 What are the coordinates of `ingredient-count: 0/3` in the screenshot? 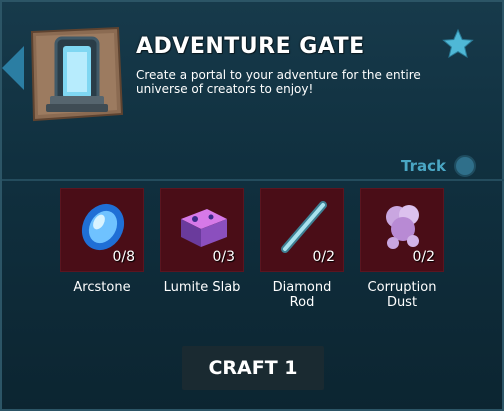 It's located at (223, 257).